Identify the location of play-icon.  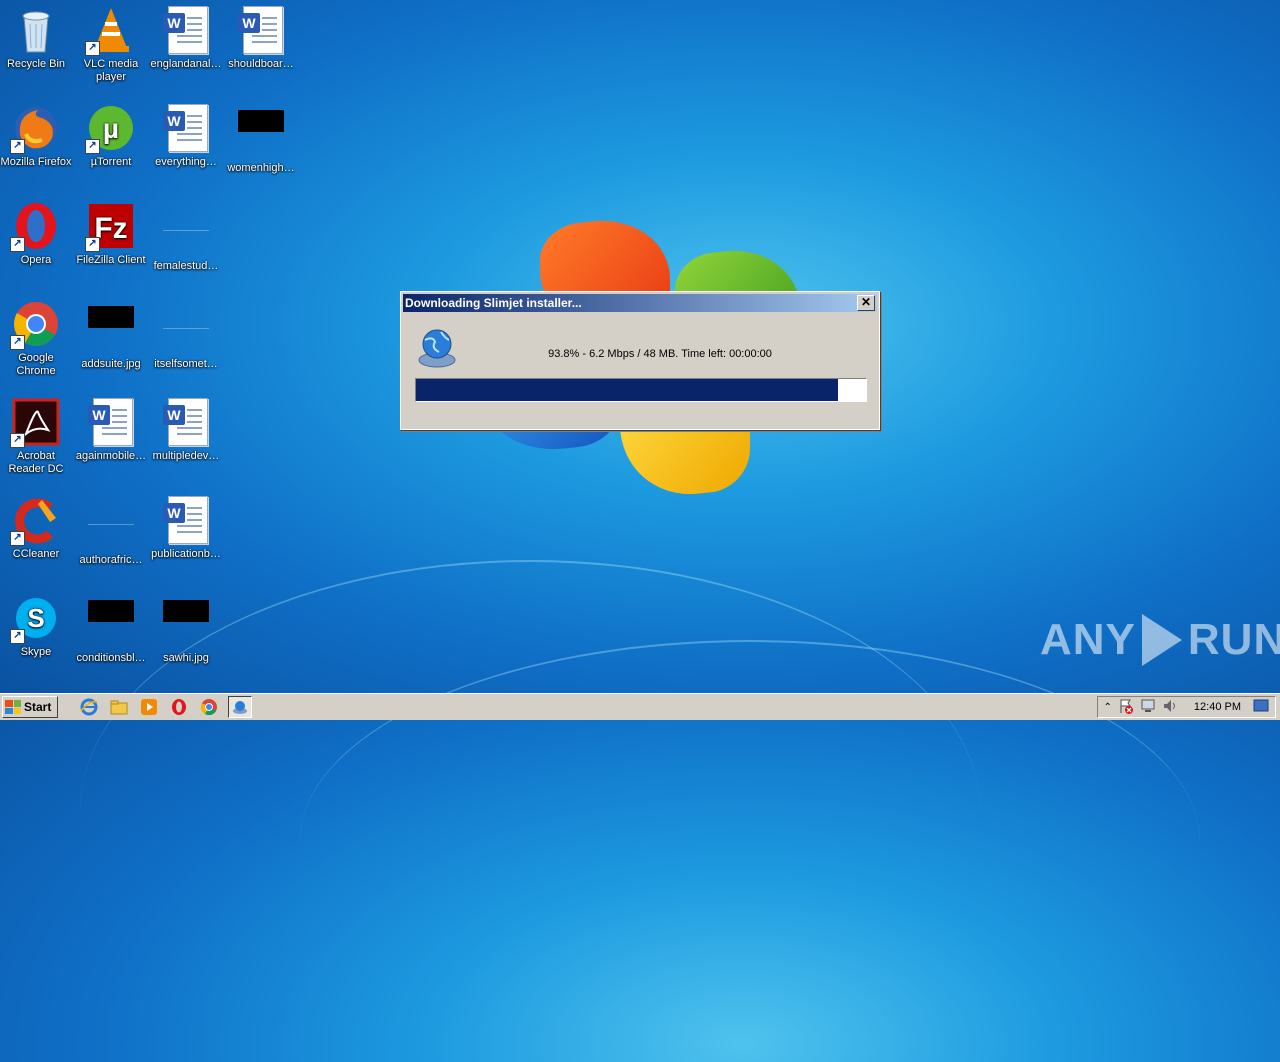
(1161, 640).